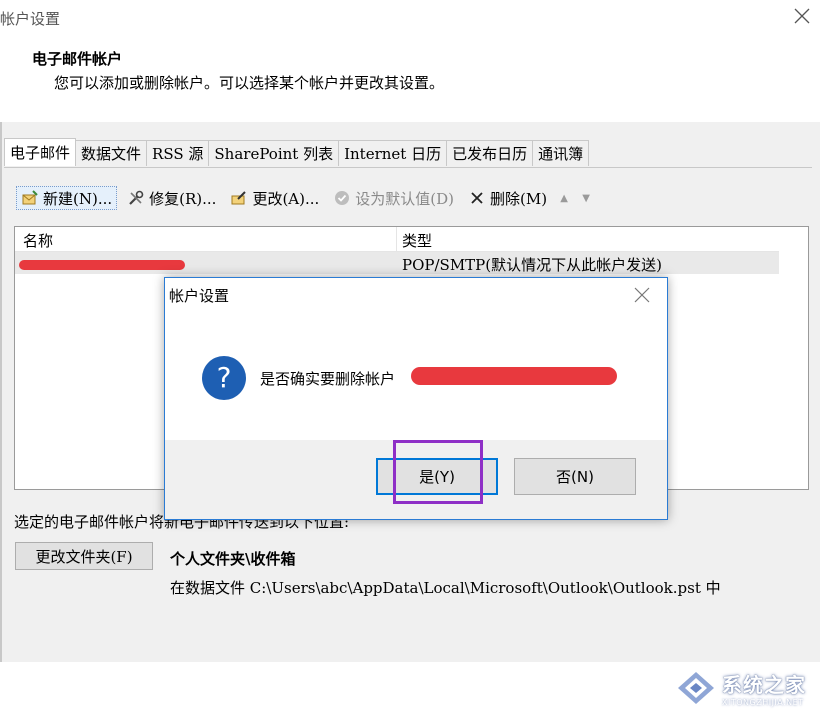 The width and height of the screenshot is (820, 711). I want to click on set-default-button-label: 设为默认值(D), so click(405, 198).